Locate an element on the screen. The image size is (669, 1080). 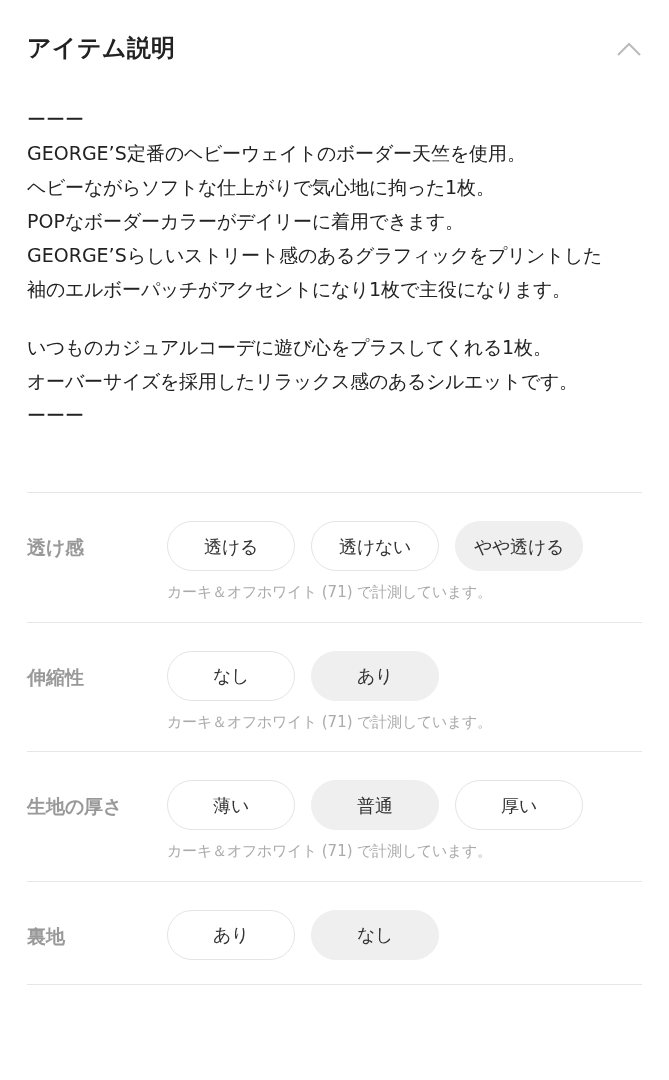
description-text: ヘビーながらソフトな仕上がりで気心地に拘った1枚。 is located at coordinates (262, 187).